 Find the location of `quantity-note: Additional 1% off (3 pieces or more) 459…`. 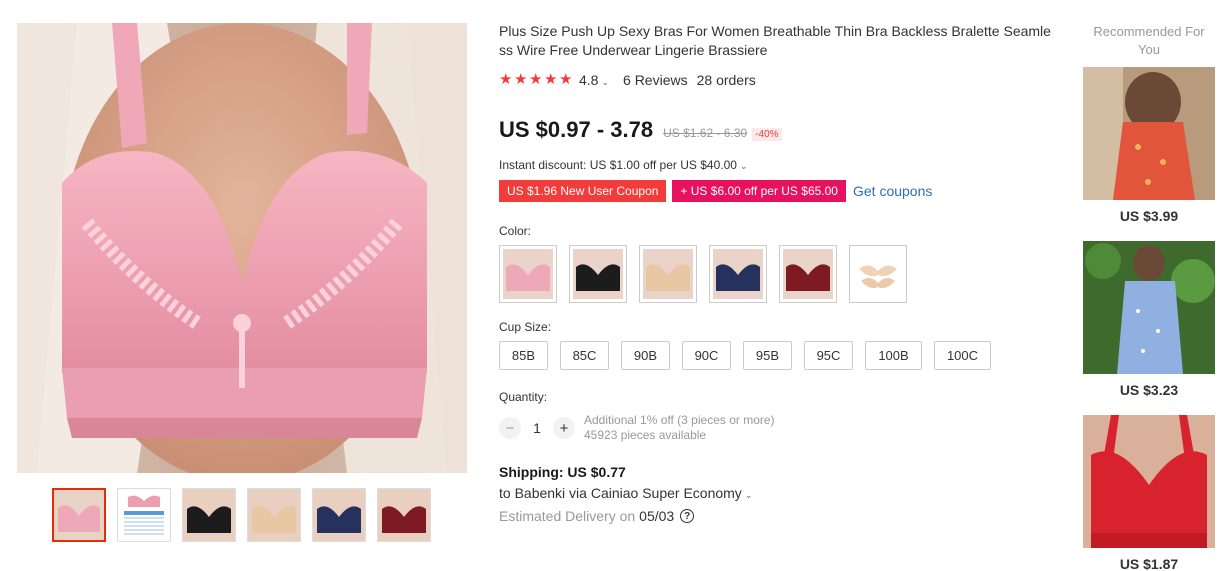

quantity-note: Additional 1% off (3 pieces or more) 459… is located at coordinates (679, 428).